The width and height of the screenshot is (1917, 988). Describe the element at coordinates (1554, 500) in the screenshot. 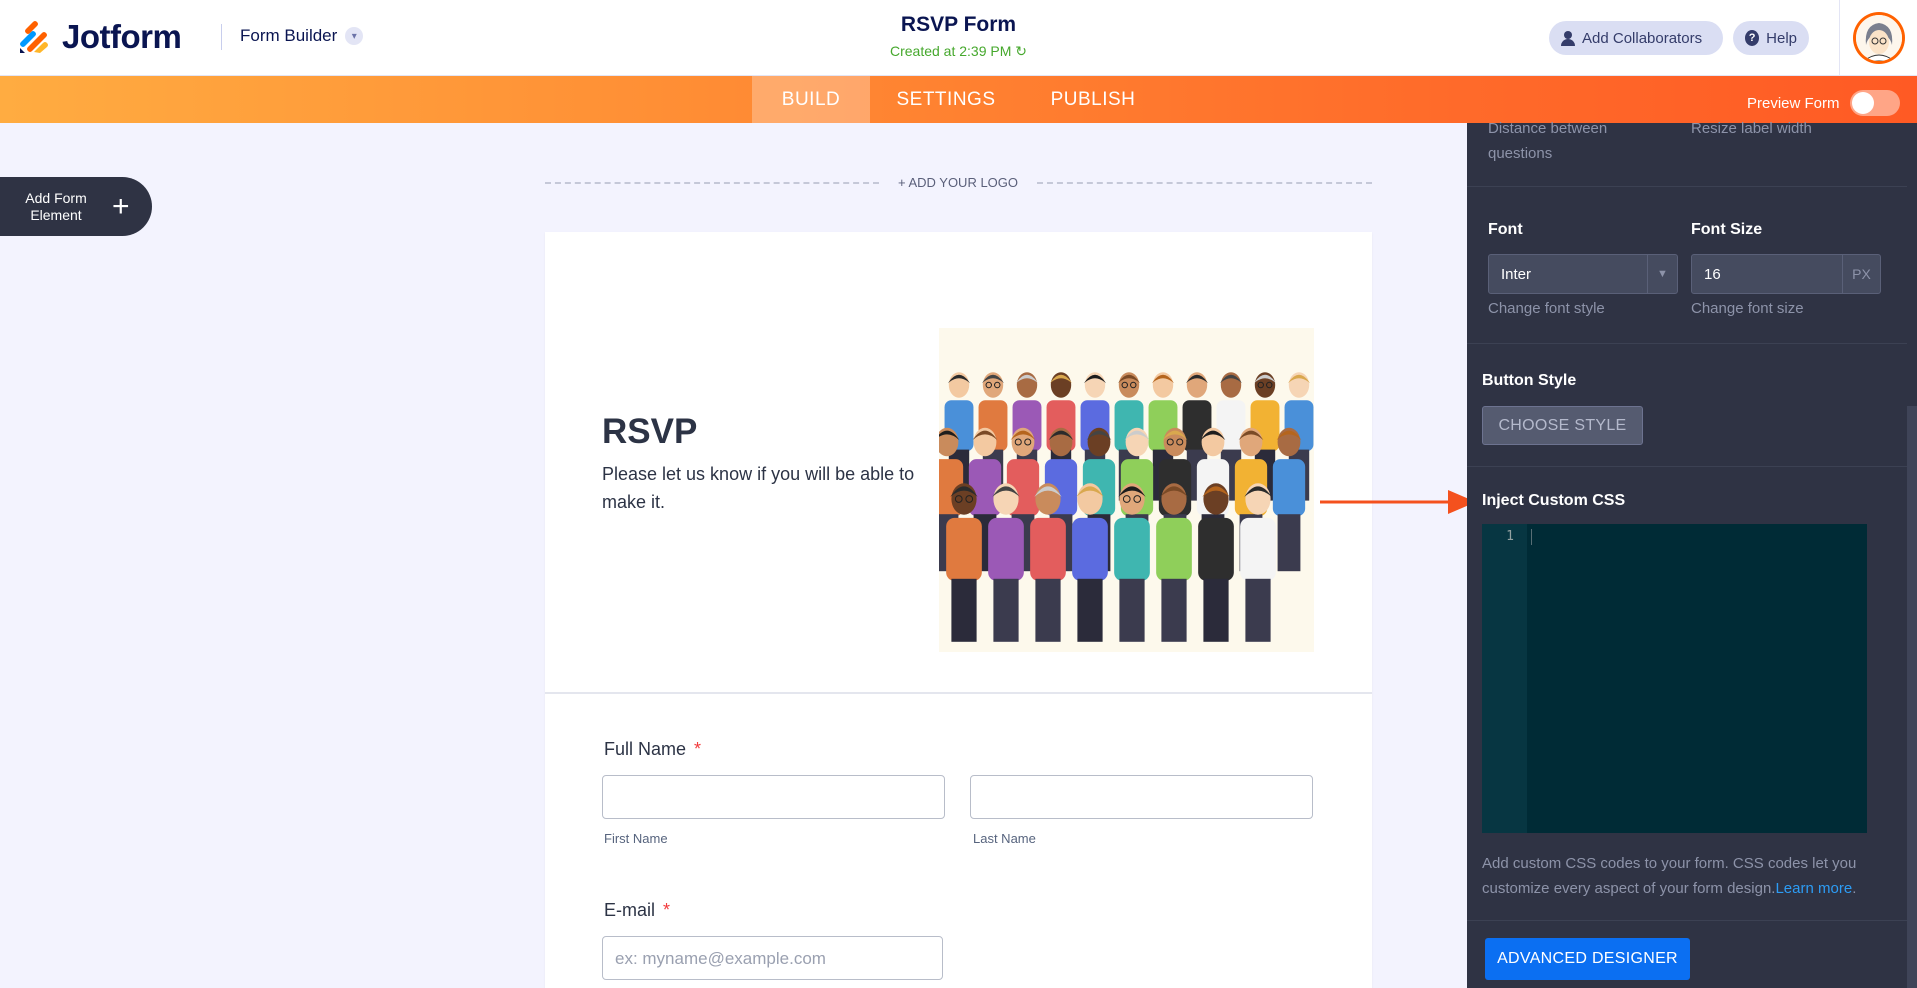

I see `custom-css-title: Inject Custom CSS` at that location.